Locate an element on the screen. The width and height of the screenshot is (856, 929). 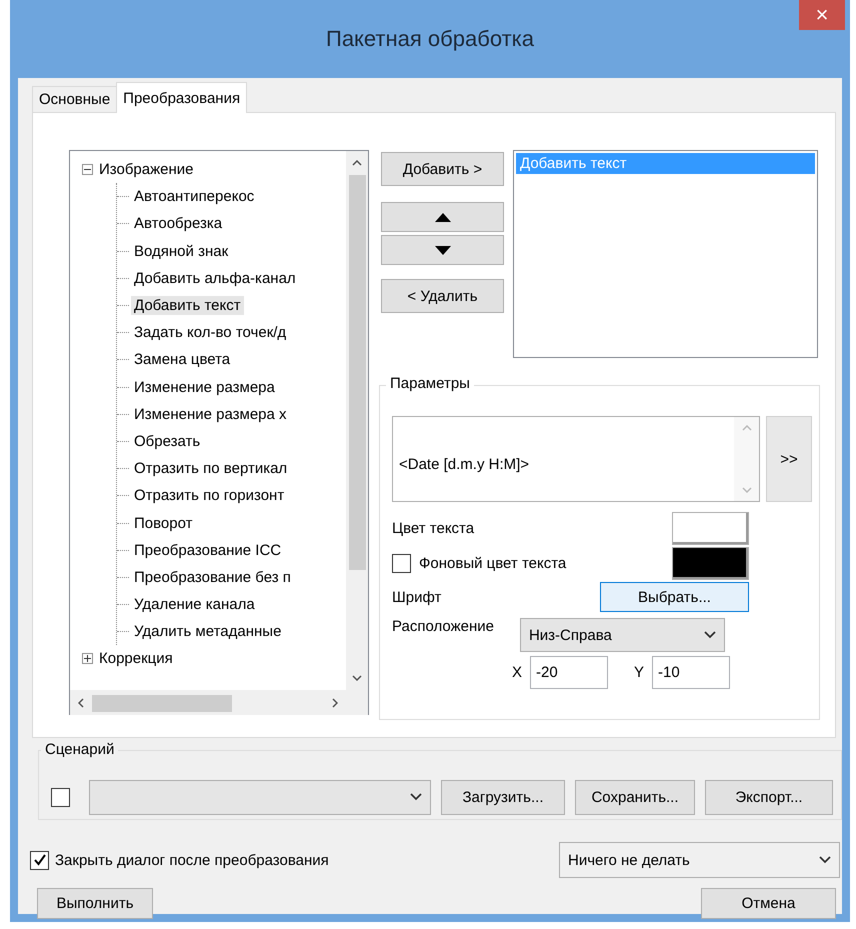
font-label: Шрифт is located at coordinates (417, 597).